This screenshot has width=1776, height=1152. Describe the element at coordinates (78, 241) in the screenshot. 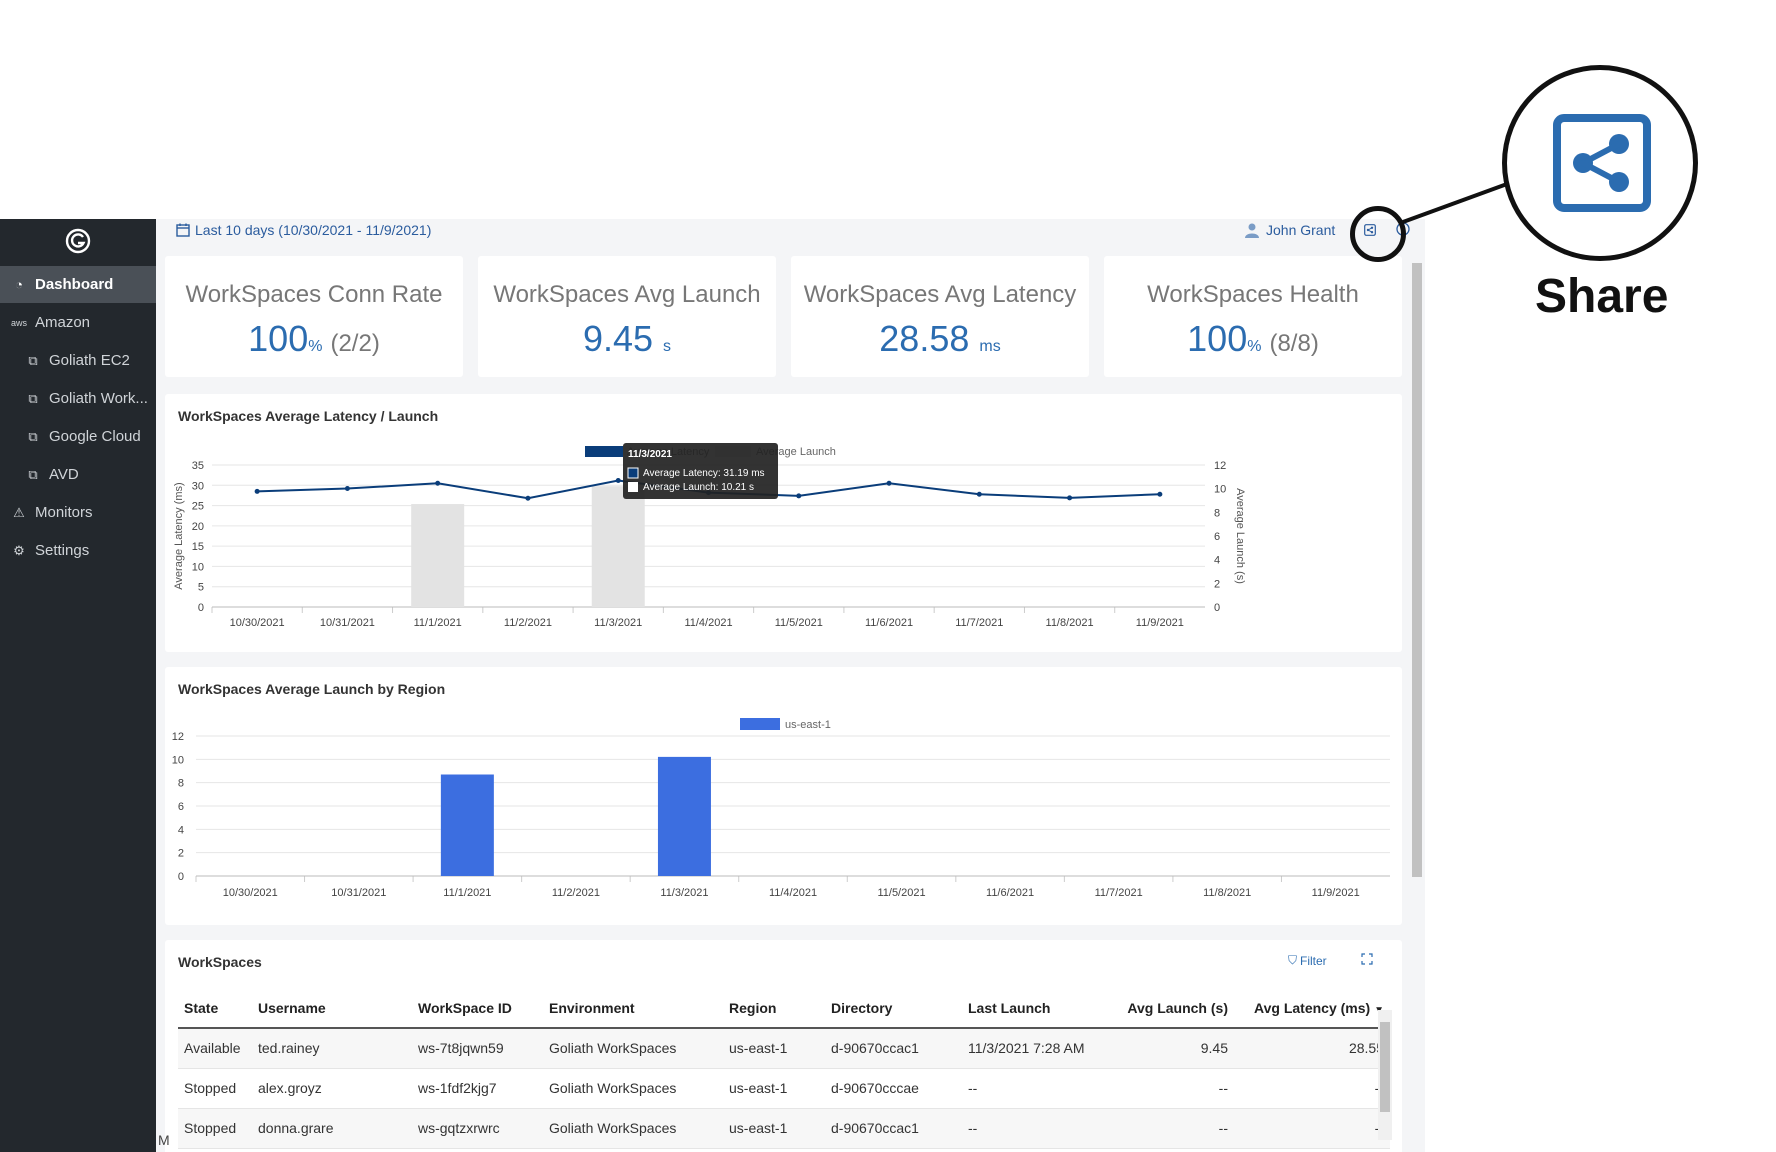

I see `logo-icon` at that location.